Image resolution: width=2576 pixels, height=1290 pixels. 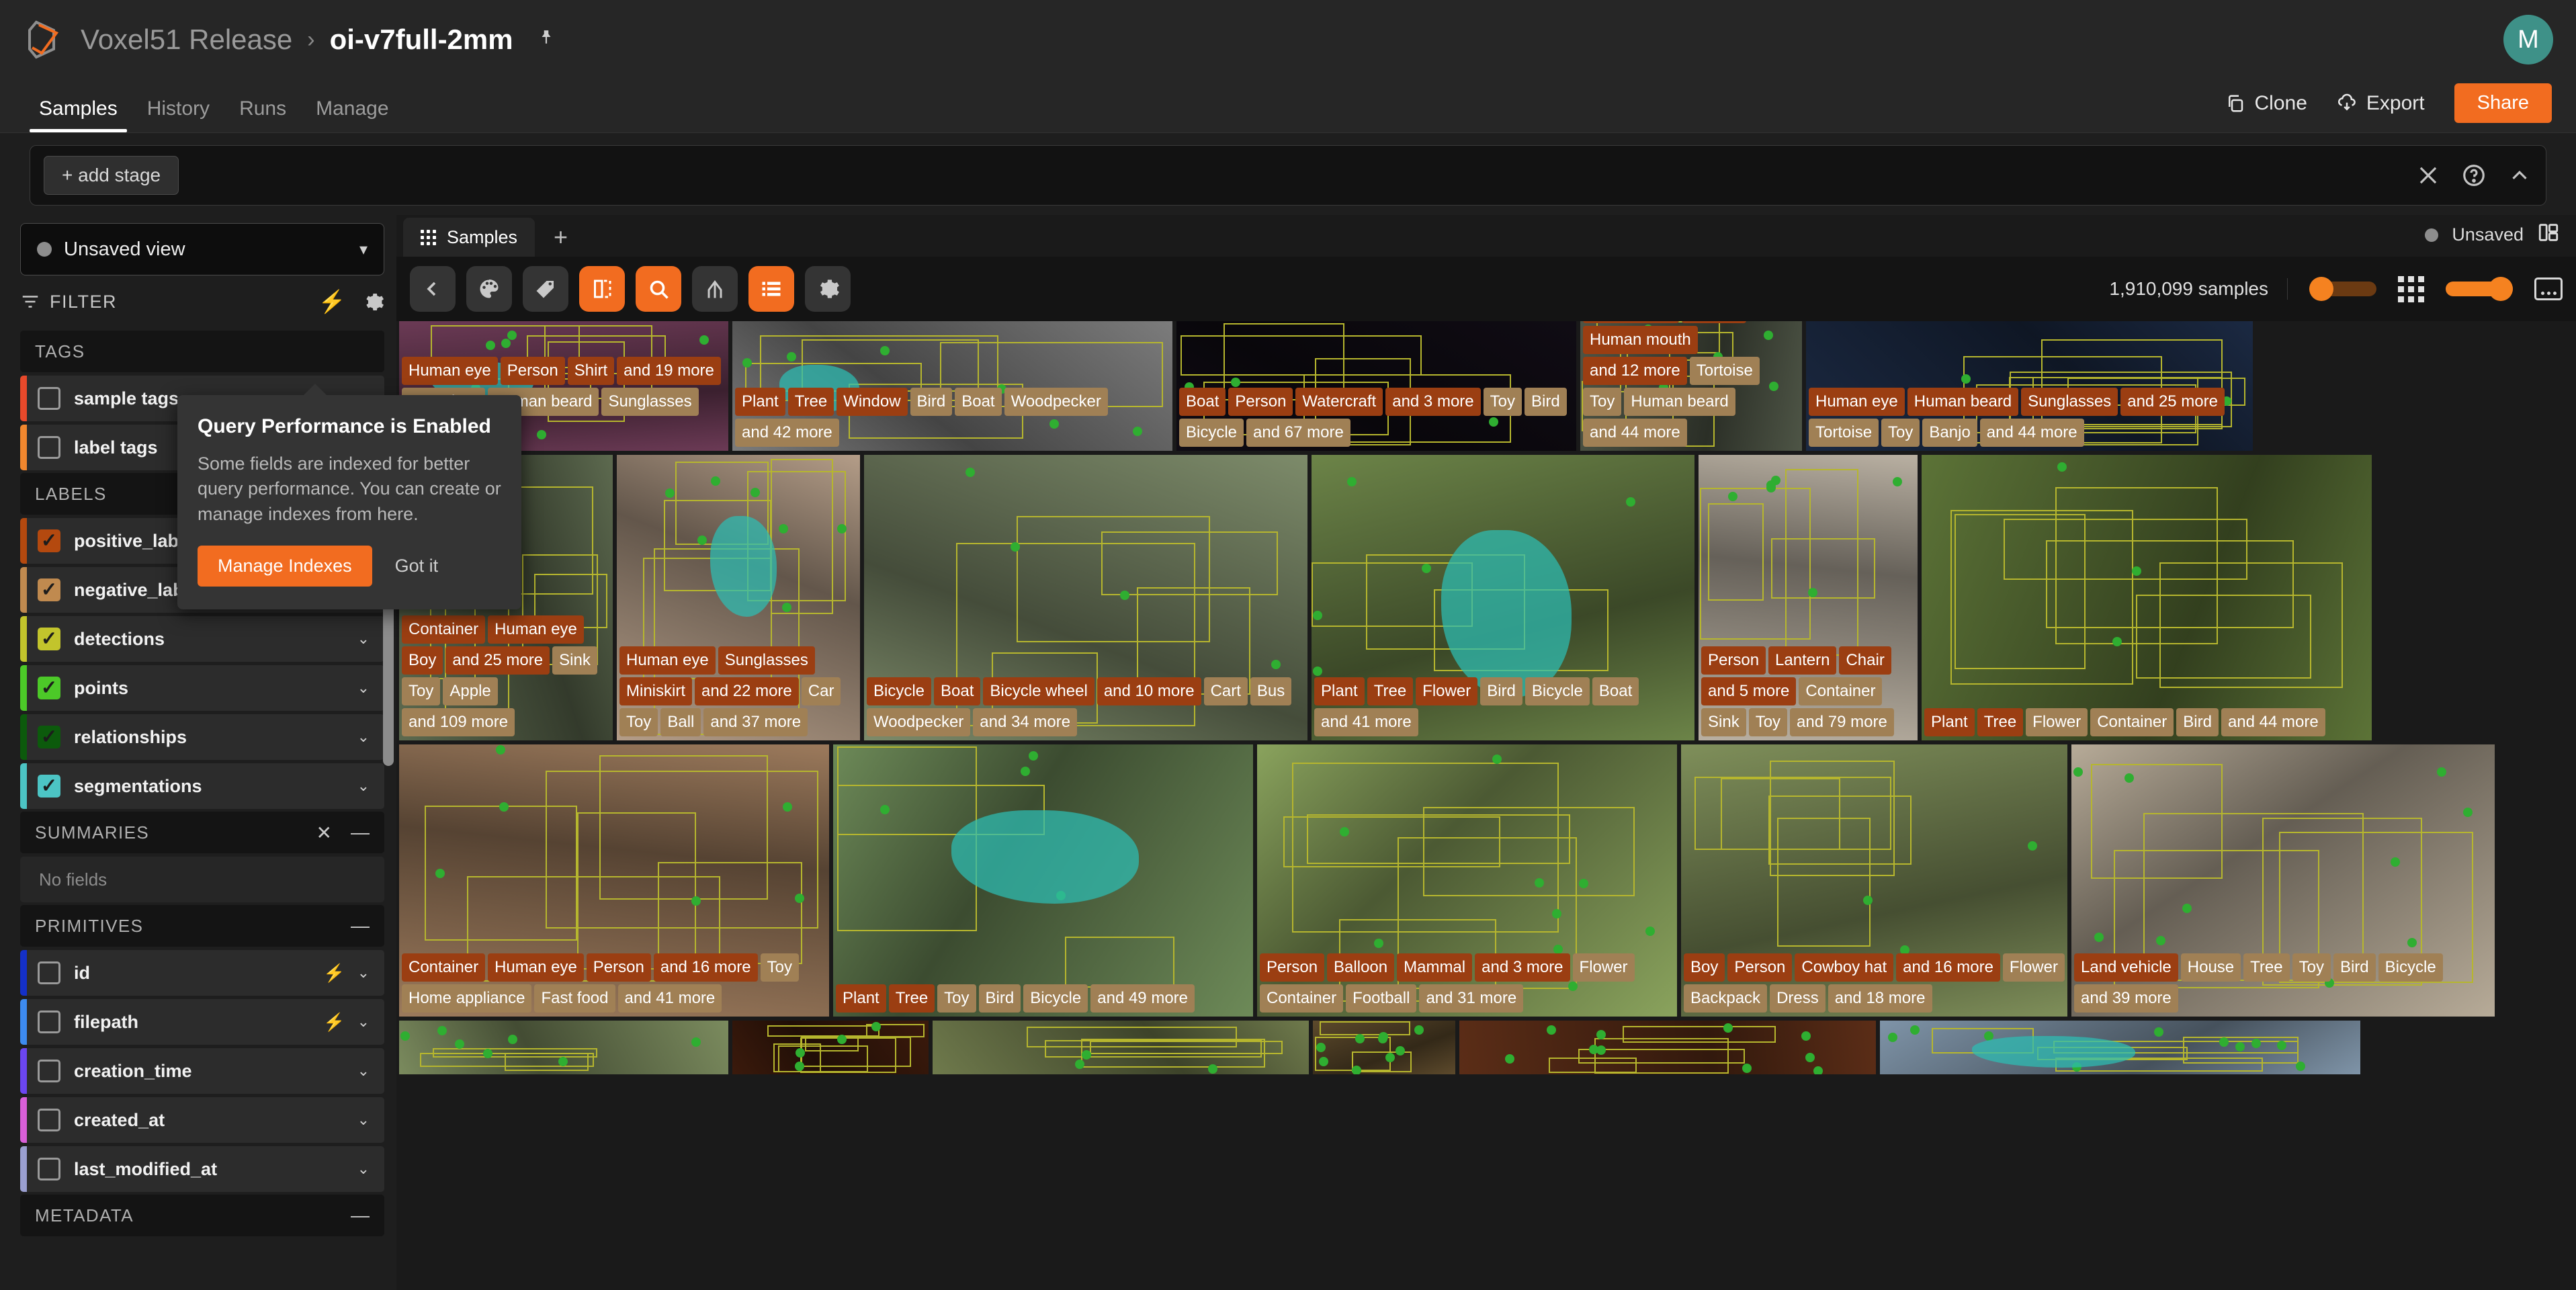 What do you see at coordinates (1142, 998) in the screenshot?
I see `negative-label-tag: and 49 more` at bounding box center [1142, 998].